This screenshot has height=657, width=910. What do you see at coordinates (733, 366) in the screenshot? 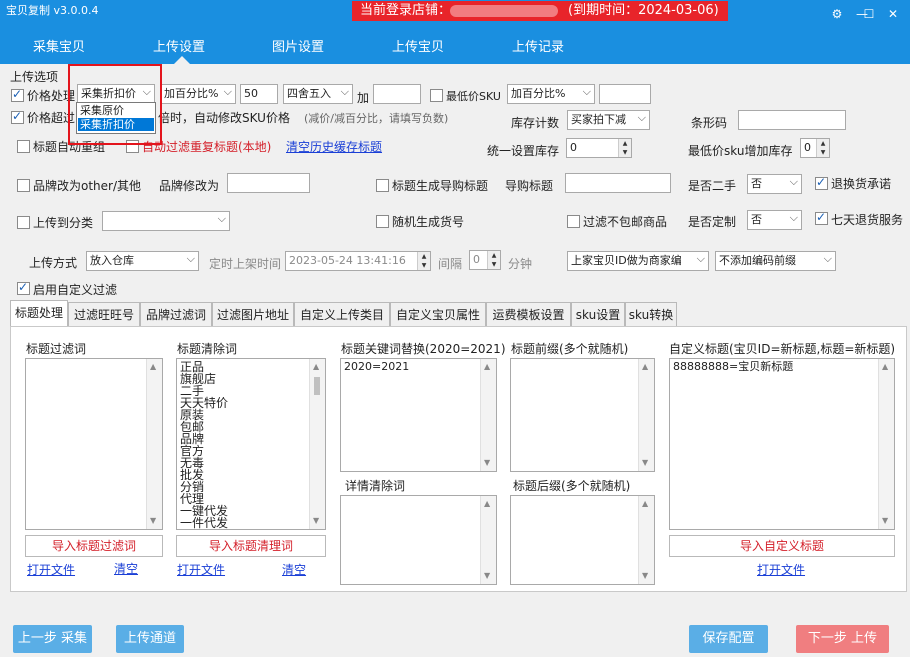
I see `custom-title-value: 88888888=宝贝新标题` at bounding box center [733, 366].